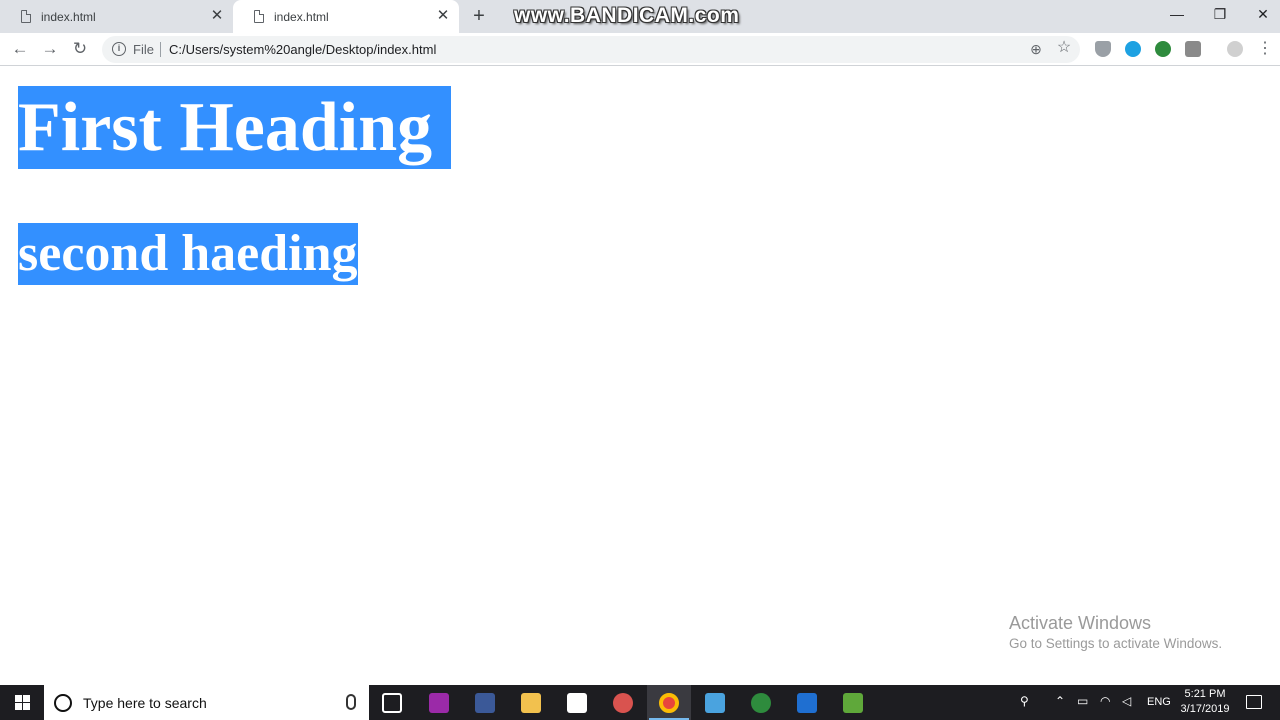 The image size is (1280, 720). Describe the element at coordinates (1205, 694) in the screenshot. I see `clock-time: 5:21 PM` at that location.